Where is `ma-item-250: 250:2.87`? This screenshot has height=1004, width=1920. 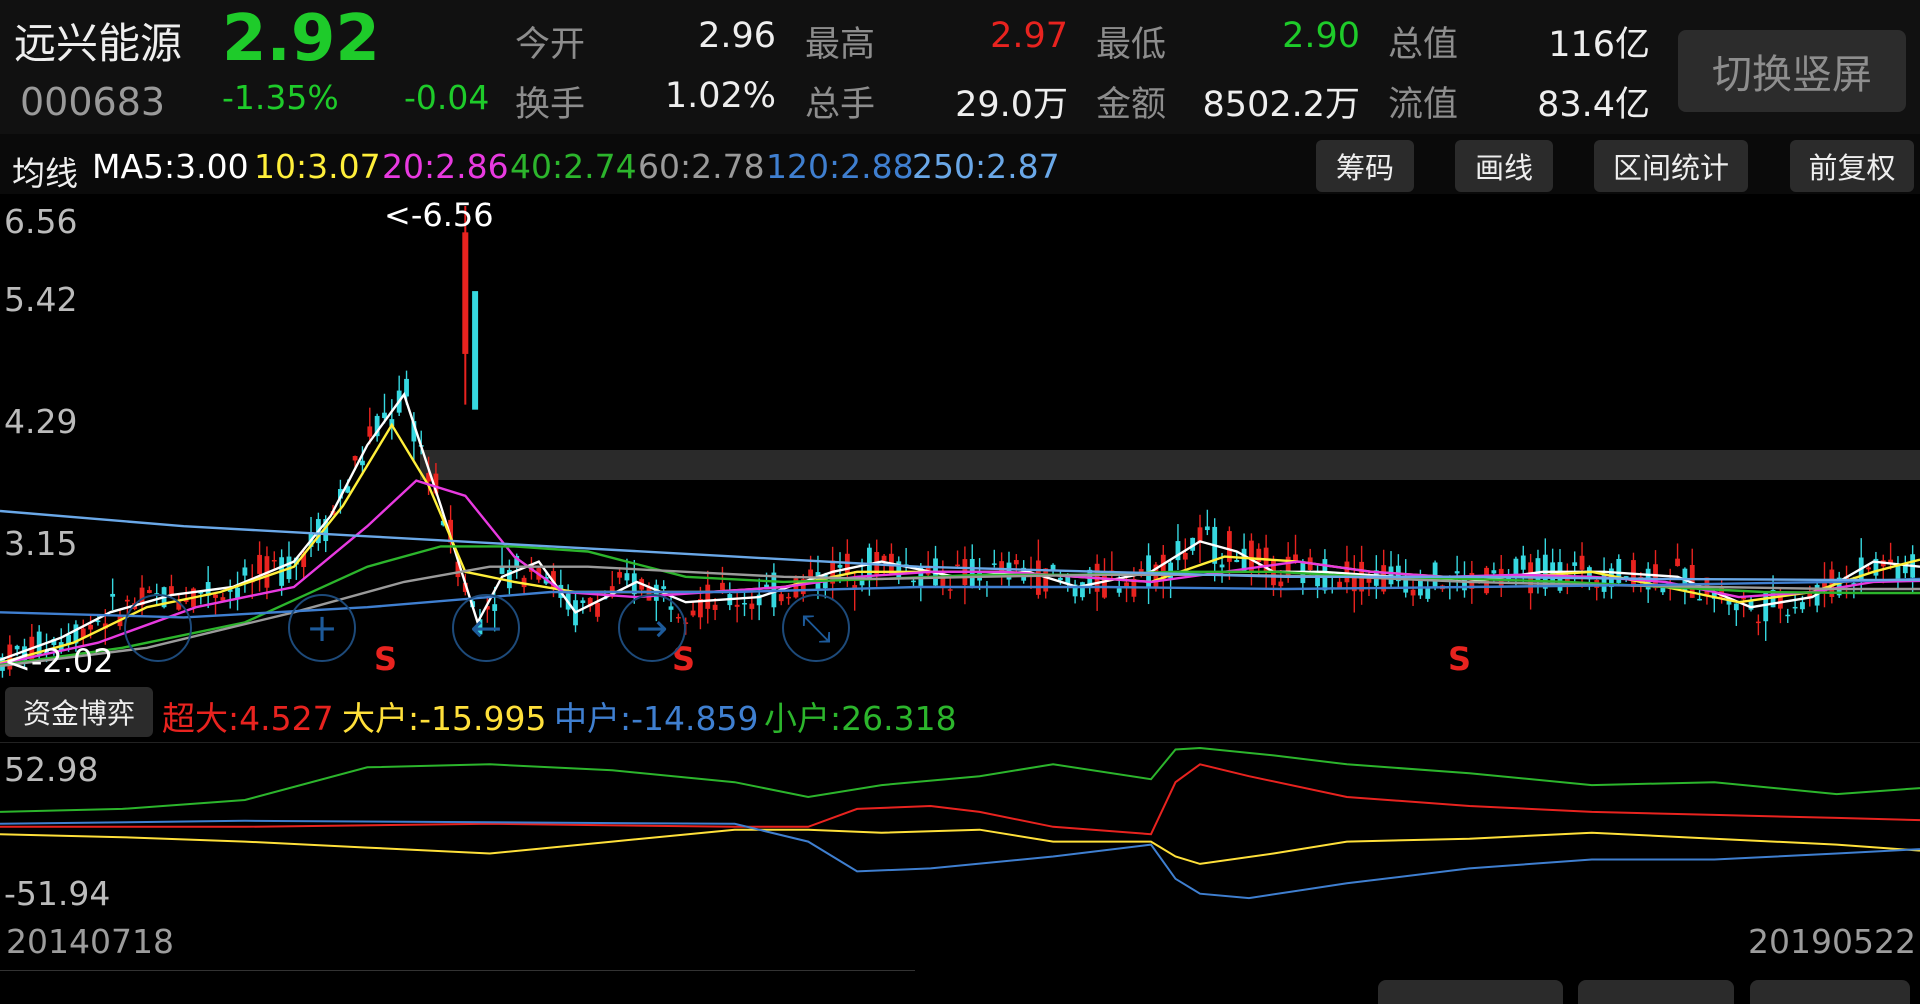 ma-item-250: 250:2.87 is located at coordinates (986, 166).